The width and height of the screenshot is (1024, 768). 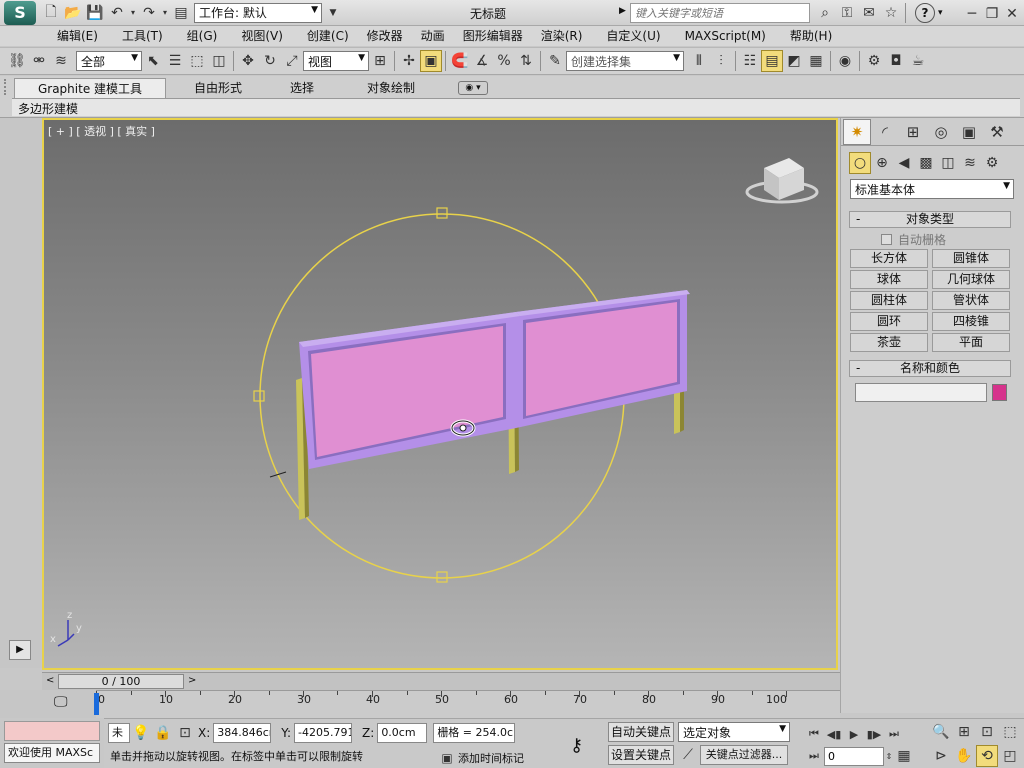 What do you see at coordinates (562, 36) in the screenshot?
I see `menu-rendering: 渲染(R)` at bounding box center [562, 36].